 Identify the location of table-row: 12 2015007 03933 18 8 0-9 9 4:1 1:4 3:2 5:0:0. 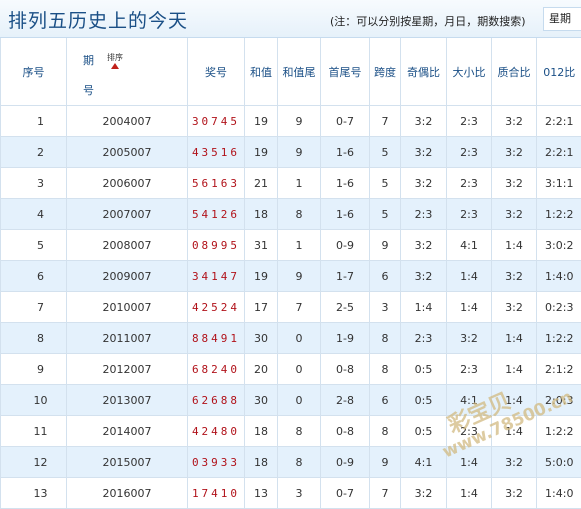
(290, 462).